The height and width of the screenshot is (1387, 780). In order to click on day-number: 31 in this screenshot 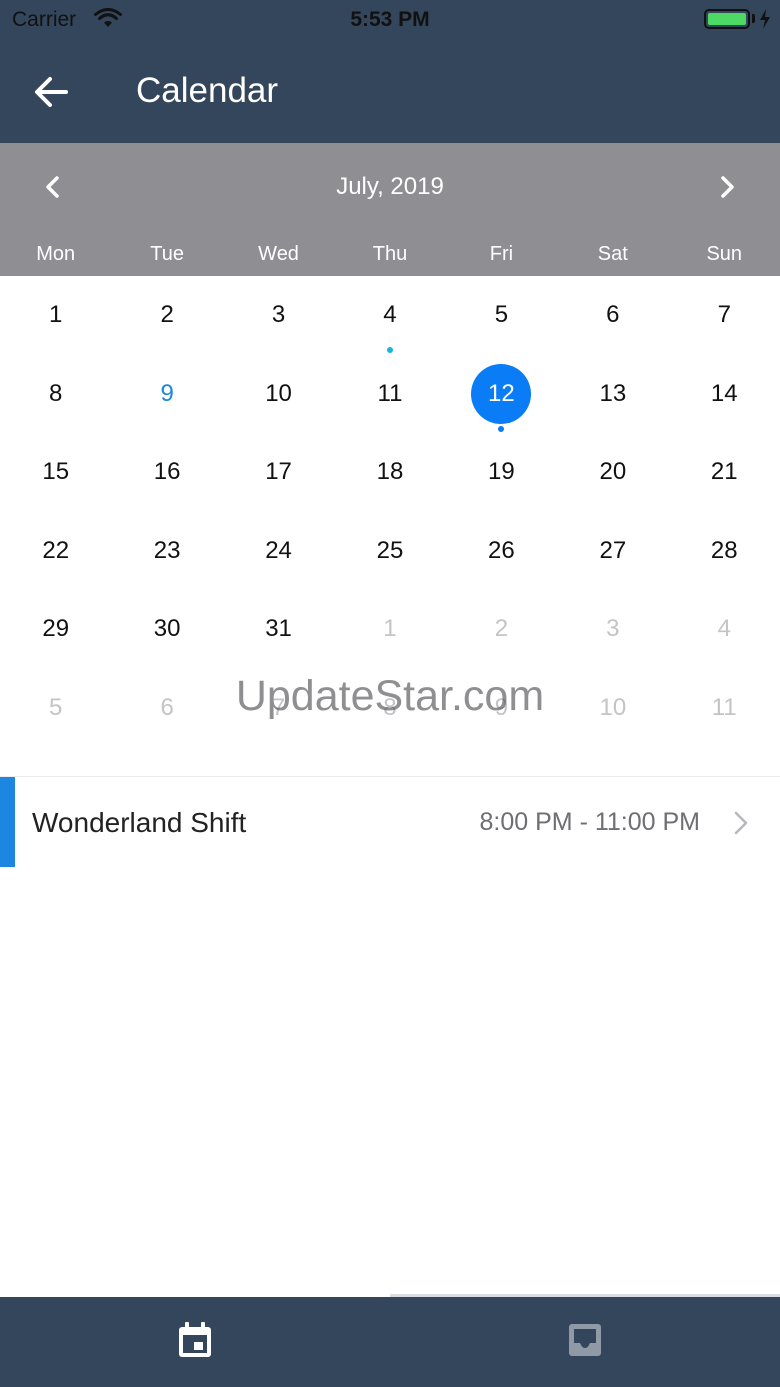, I will do `click(278, 628)`.